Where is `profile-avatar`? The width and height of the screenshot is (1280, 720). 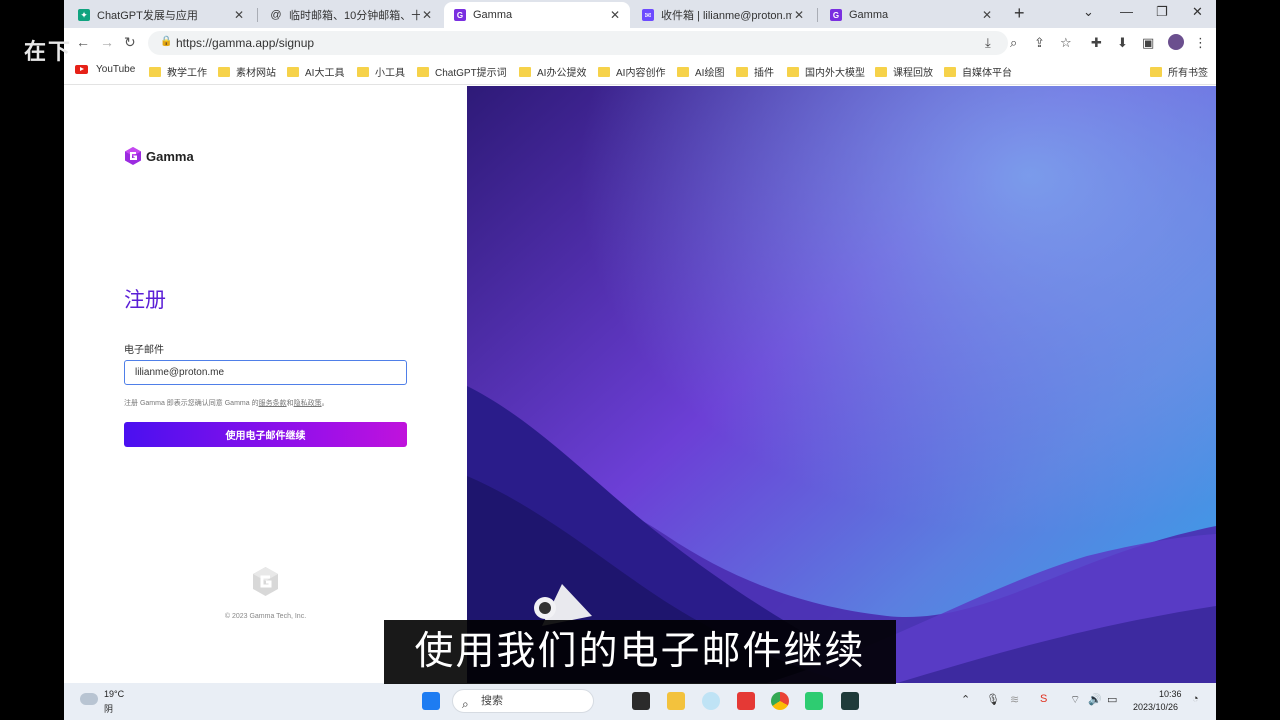 profile-avatar is located at coordinates (1176, 42).